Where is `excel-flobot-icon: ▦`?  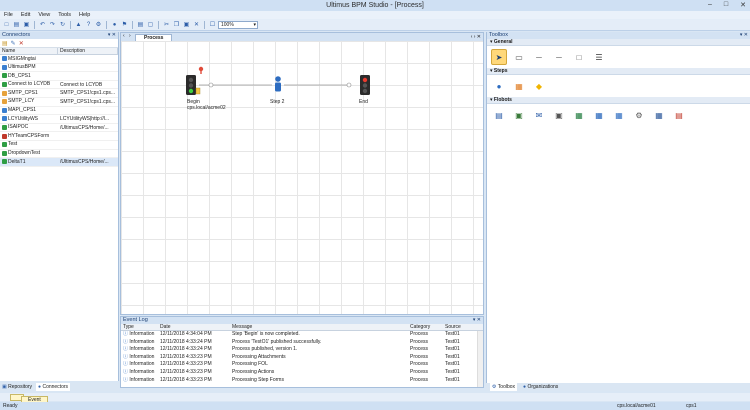
excel-flobot-icon: ▦ is located at coordinates (579, 115).